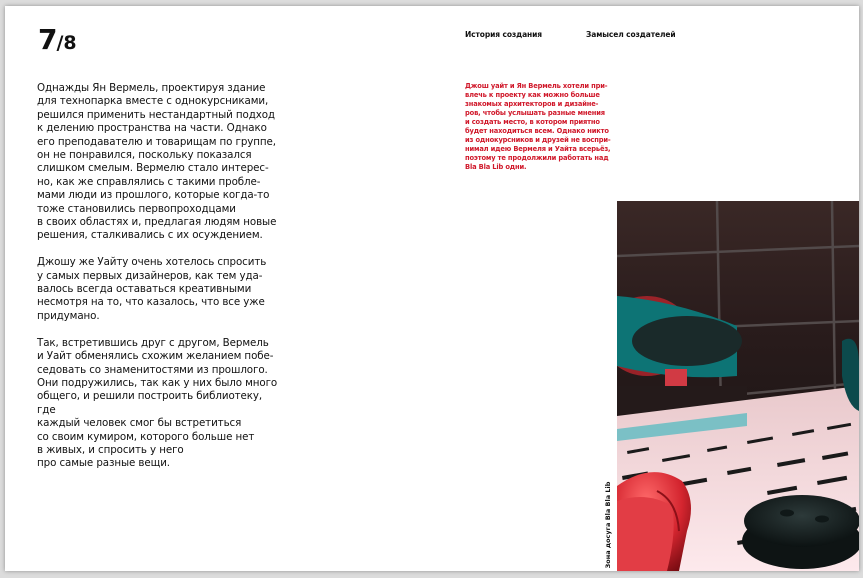 This screenshot has height=578, width=863. I want to click on photo-caption: Зона досуга Bla Bla Lib, so click(608, 525).